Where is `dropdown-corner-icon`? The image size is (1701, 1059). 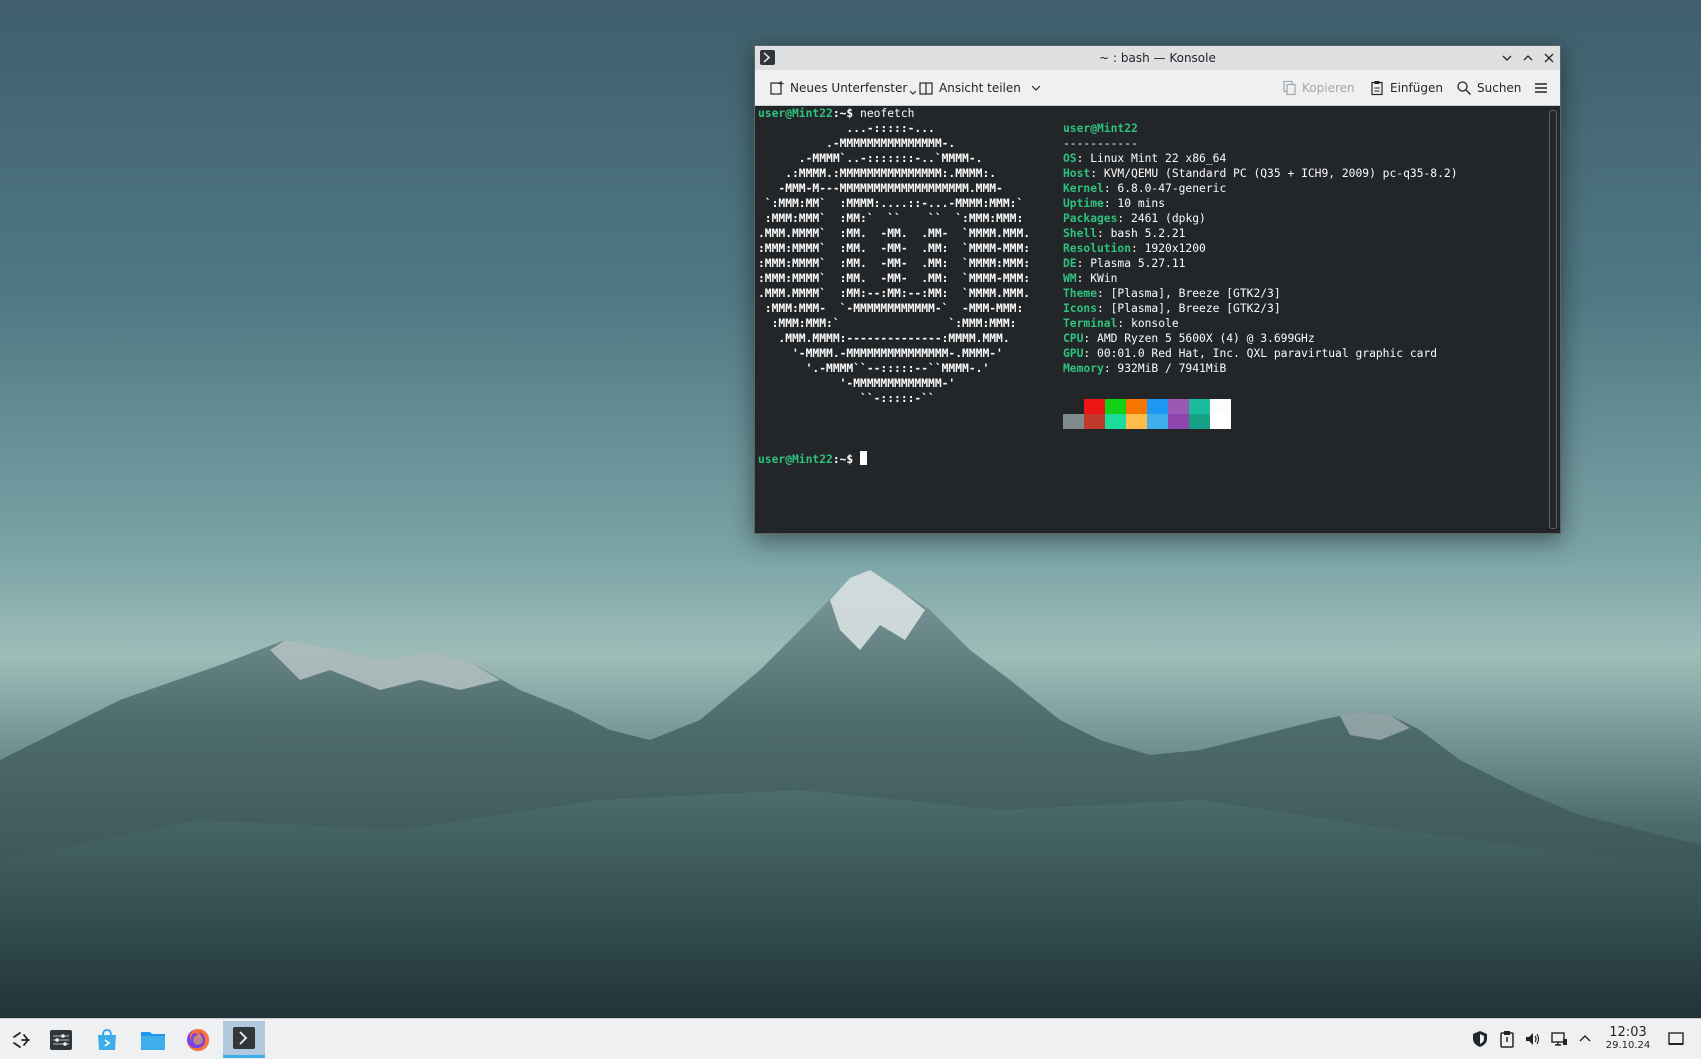 dropdown-corner-icon is located at coordinates (913, 92).